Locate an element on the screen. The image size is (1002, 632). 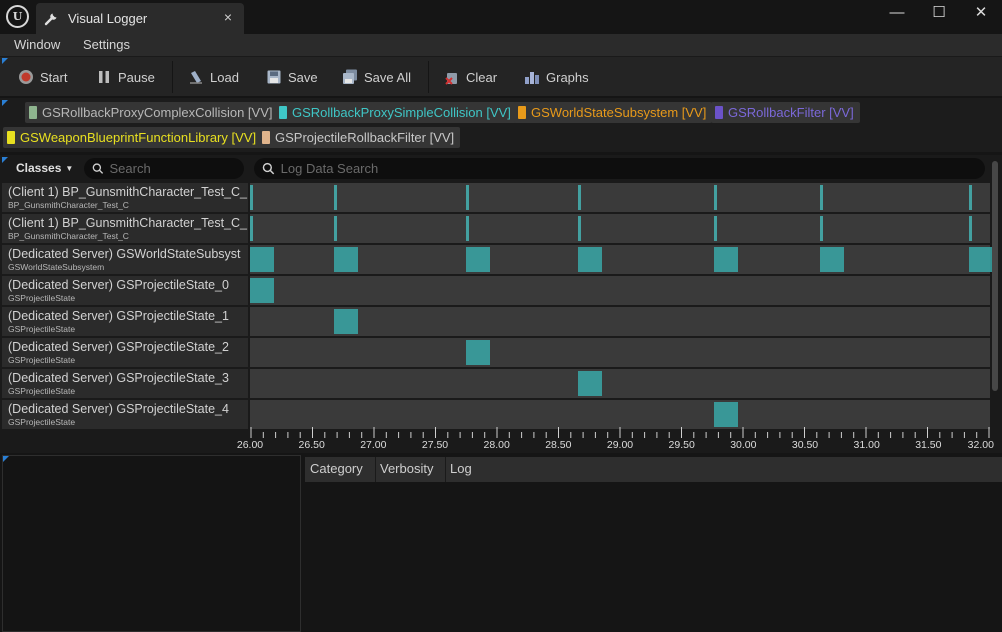
row-object-name: (Dedicated Server) GSProjectileState_4 is located at coordinates (118, 409).